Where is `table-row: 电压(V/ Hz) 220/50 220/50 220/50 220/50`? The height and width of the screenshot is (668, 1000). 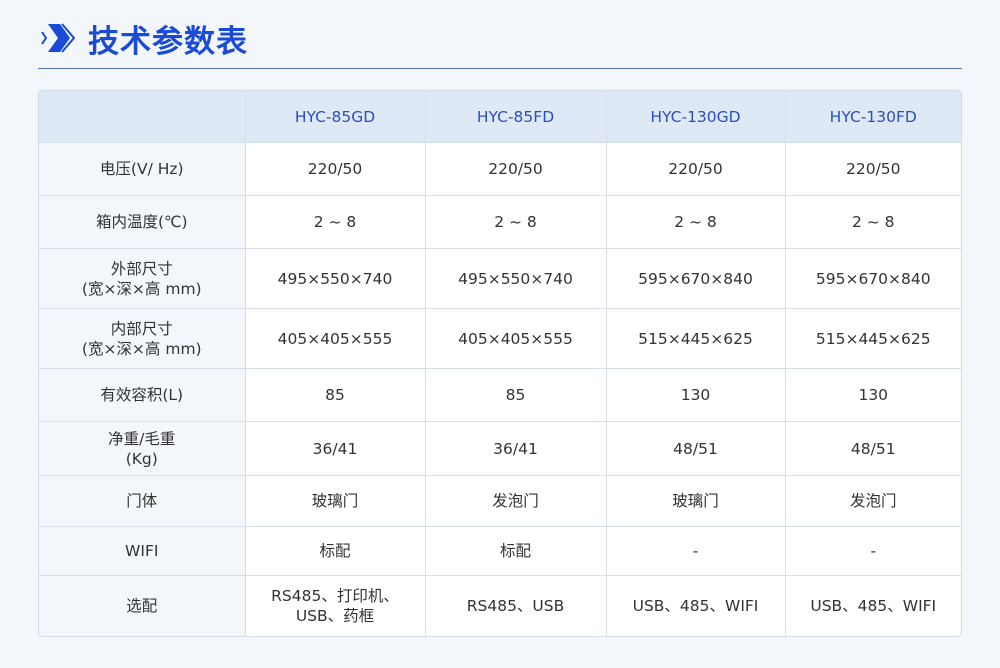
table-row: 电压(V/ Hz) 220/50 220/50 220/50 220/50 is located at coordinates (500, 169).